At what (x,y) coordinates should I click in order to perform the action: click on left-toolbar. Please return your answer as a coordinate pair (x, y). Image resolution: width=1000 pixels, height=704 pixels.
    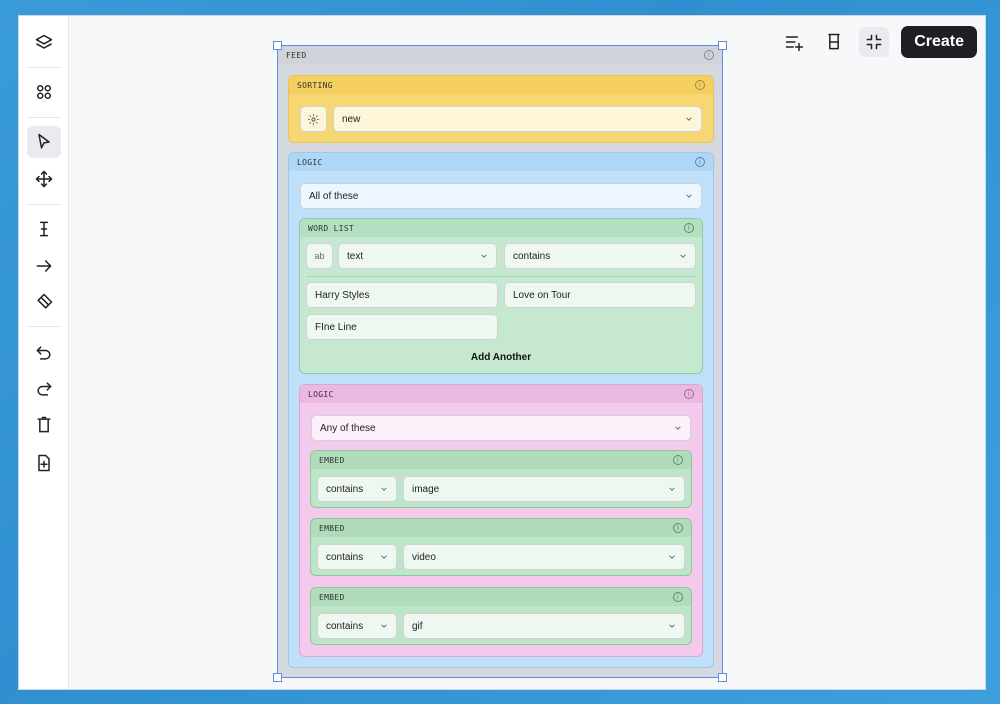
    Looking at the image, I should click on (44, 352).